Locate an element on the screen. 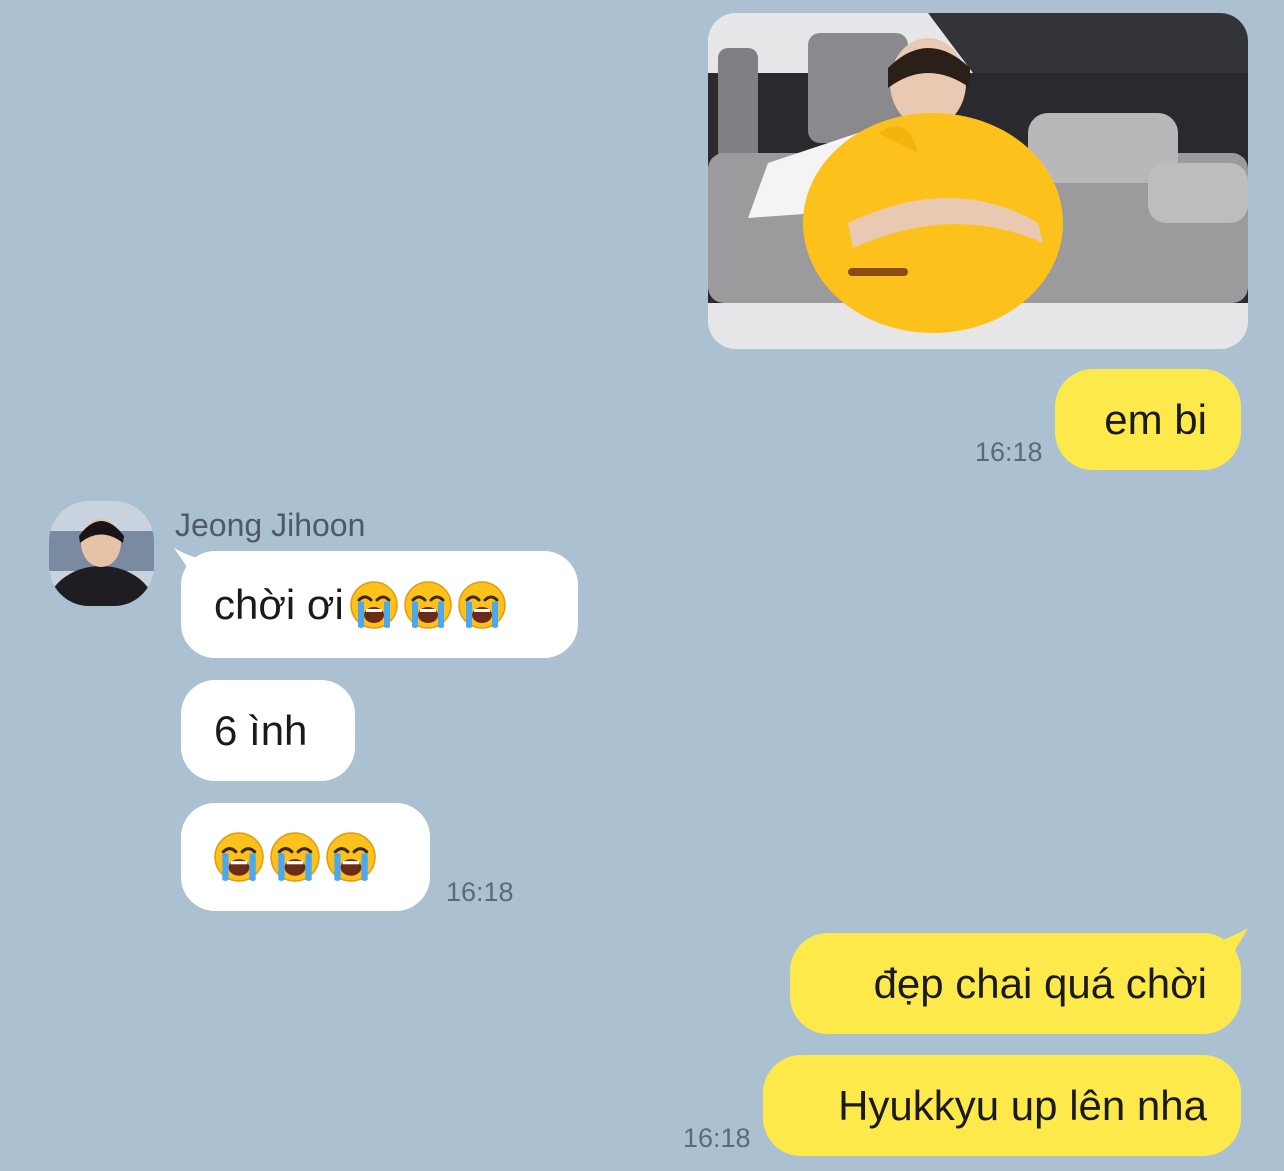 Image resolution: width=1284 pixels, height=1171 pixels. profile-photo-icon is located at coordinates (101, 553).